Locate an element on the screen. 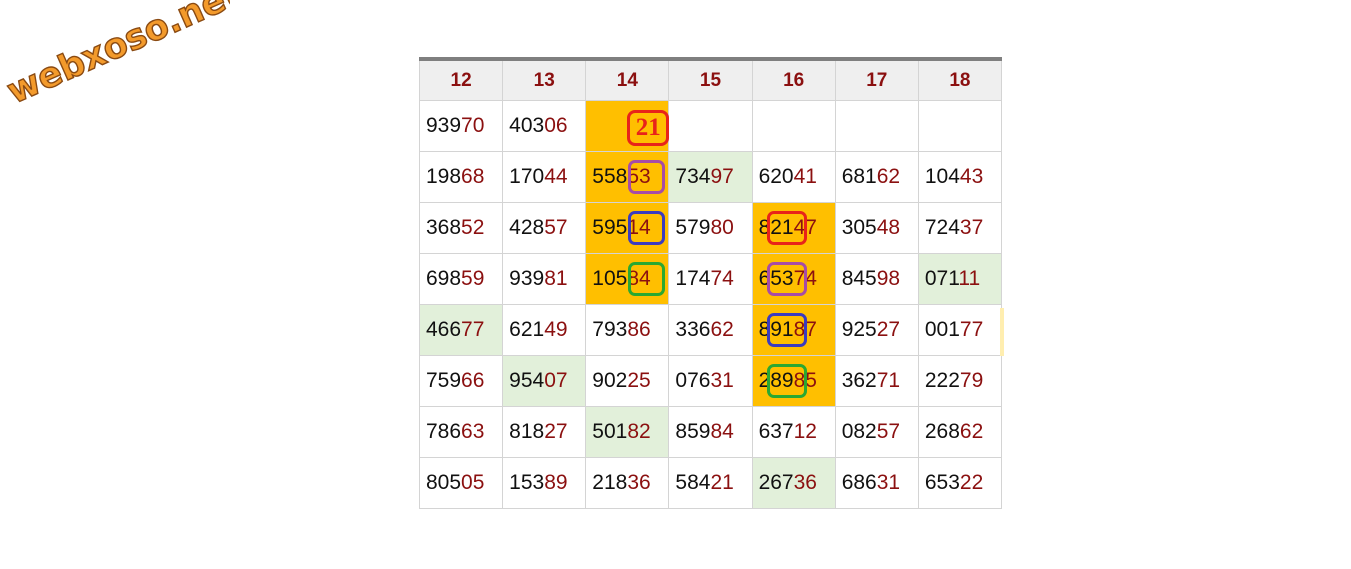 The height and width of the screenshot is (569, 1351). result-cell: 69859 is located at coordinates (461, 279).